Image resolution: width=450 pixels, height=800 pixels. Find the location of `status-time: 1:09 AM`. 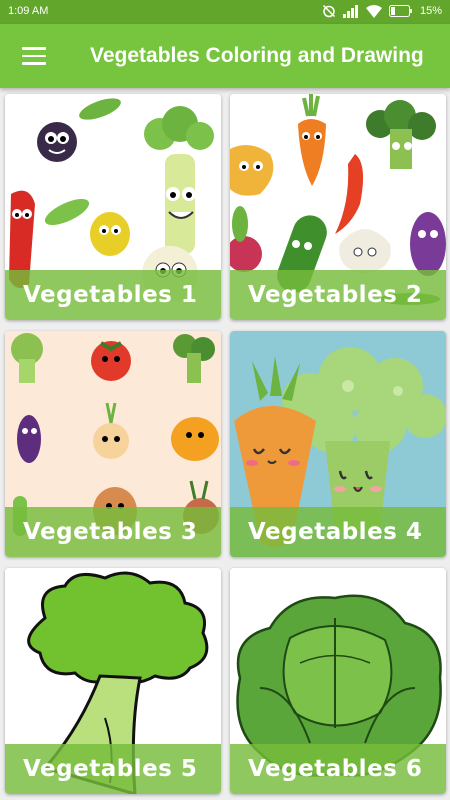

status-time: 1:09 AM is located at coordinates (28, 11).